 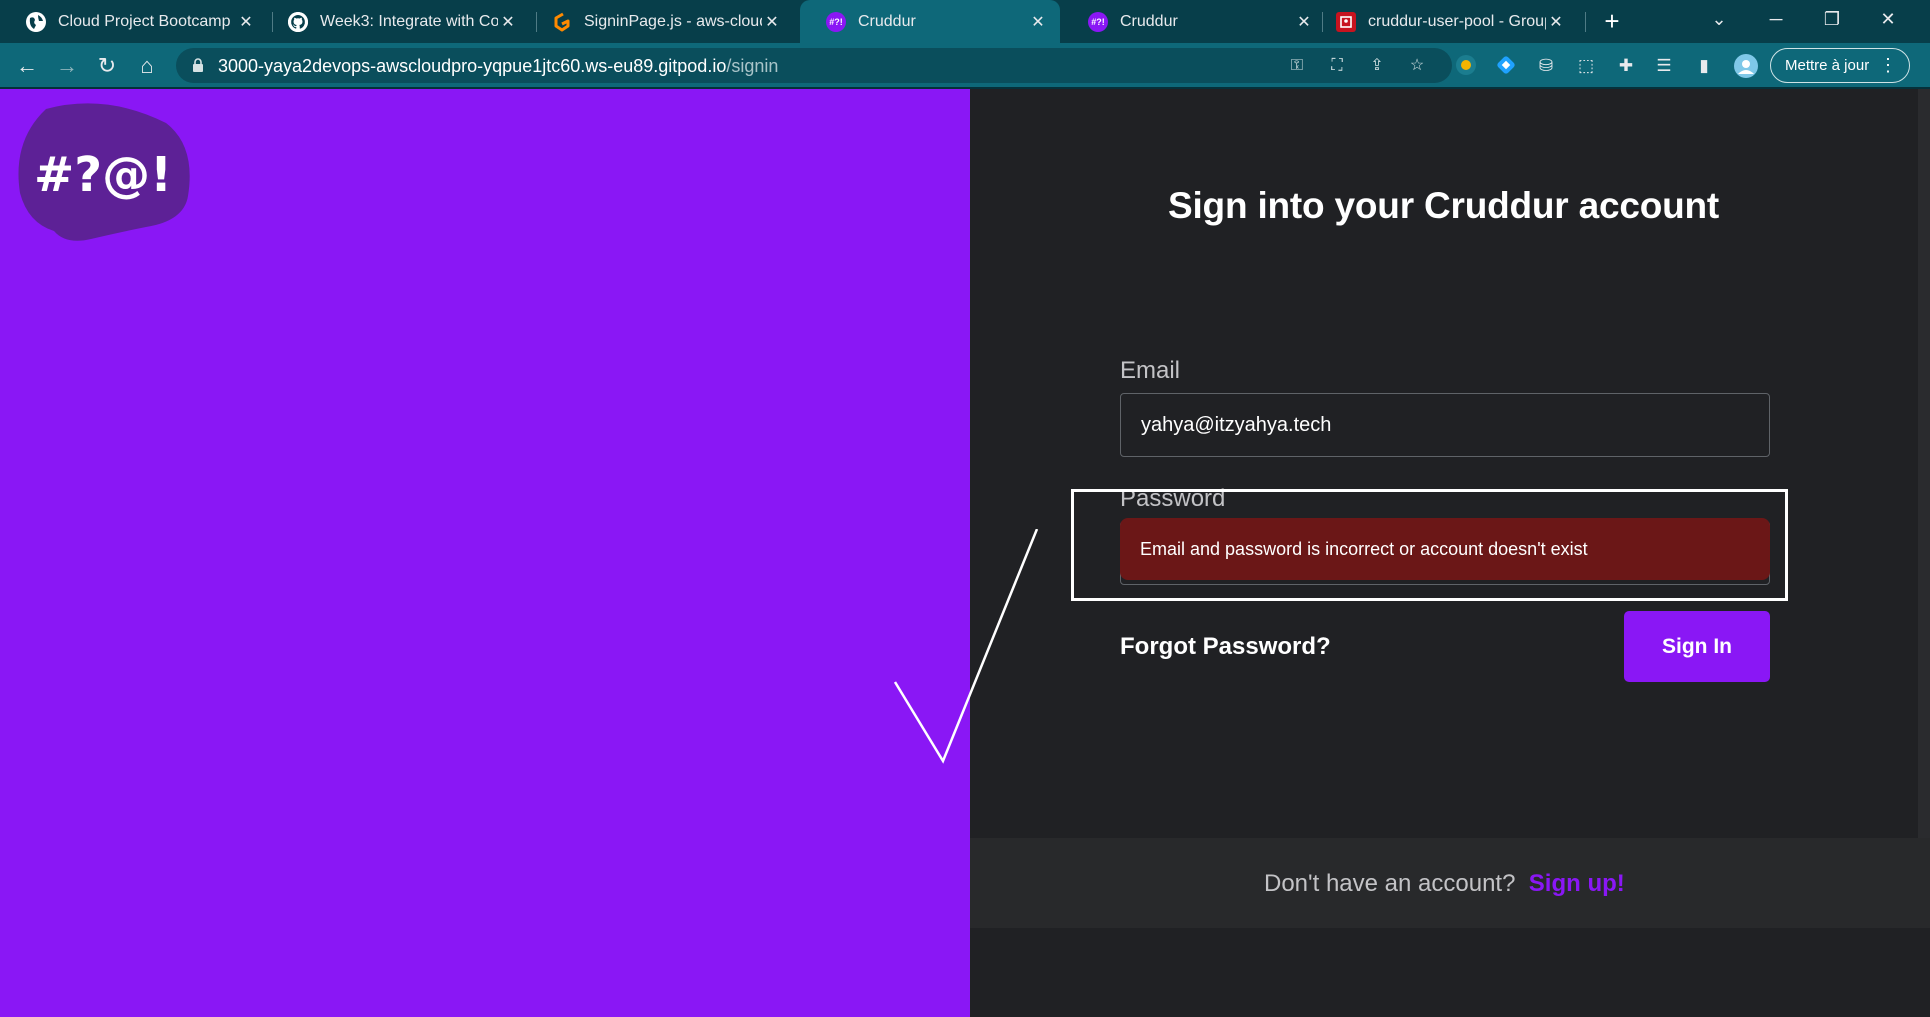 I want to click on tab-cruddur-active: #?! Cruddur ✕, so click(x=930, y=21).